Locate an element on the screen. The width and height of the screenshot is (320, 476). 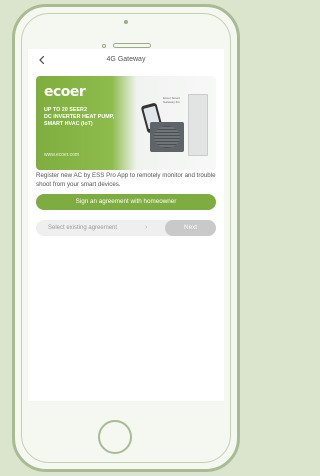
sign-agreement-button: Sign an agreement with homeowner is located at coordinates (126, 202).